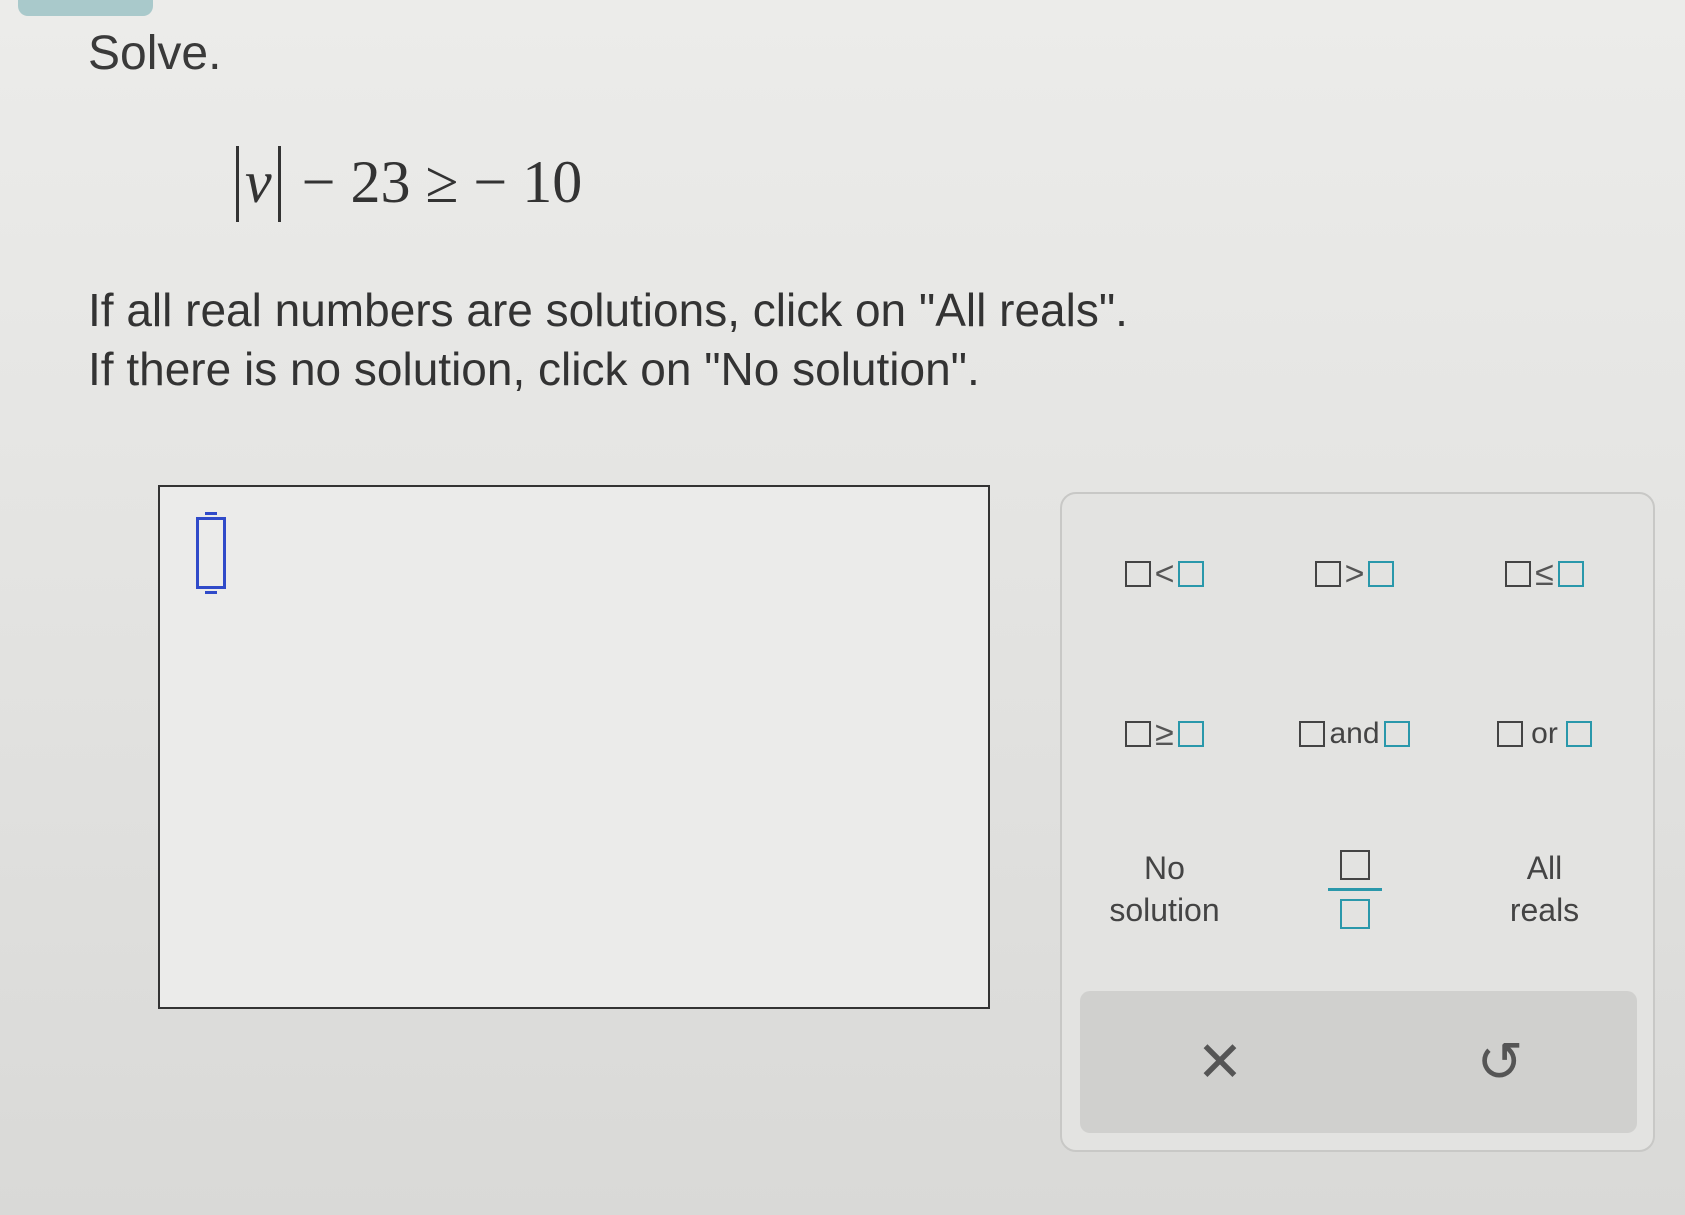 This screenshot has height=1215, width=1685. I want to click on action-bar: ✕ ↺, so click(1358, 1062).